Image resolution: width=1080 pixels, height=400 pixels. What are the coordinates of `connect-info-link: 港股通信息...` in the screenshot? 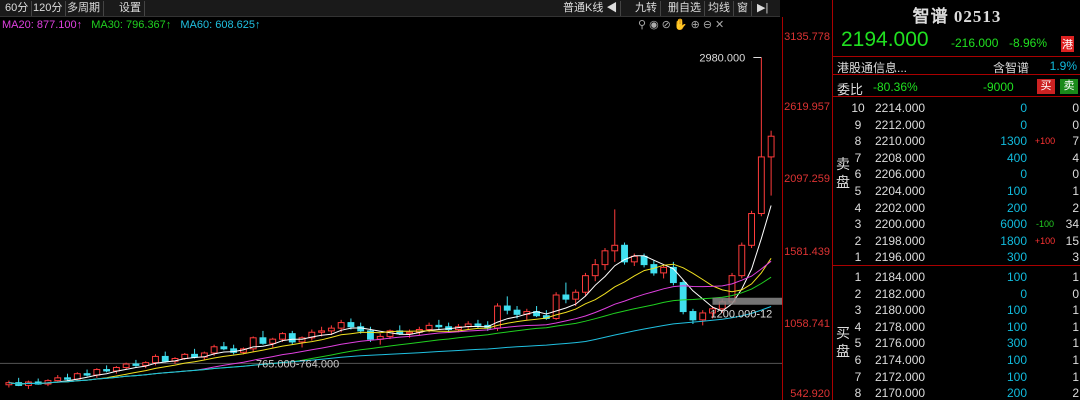 It's located at (872, 67).